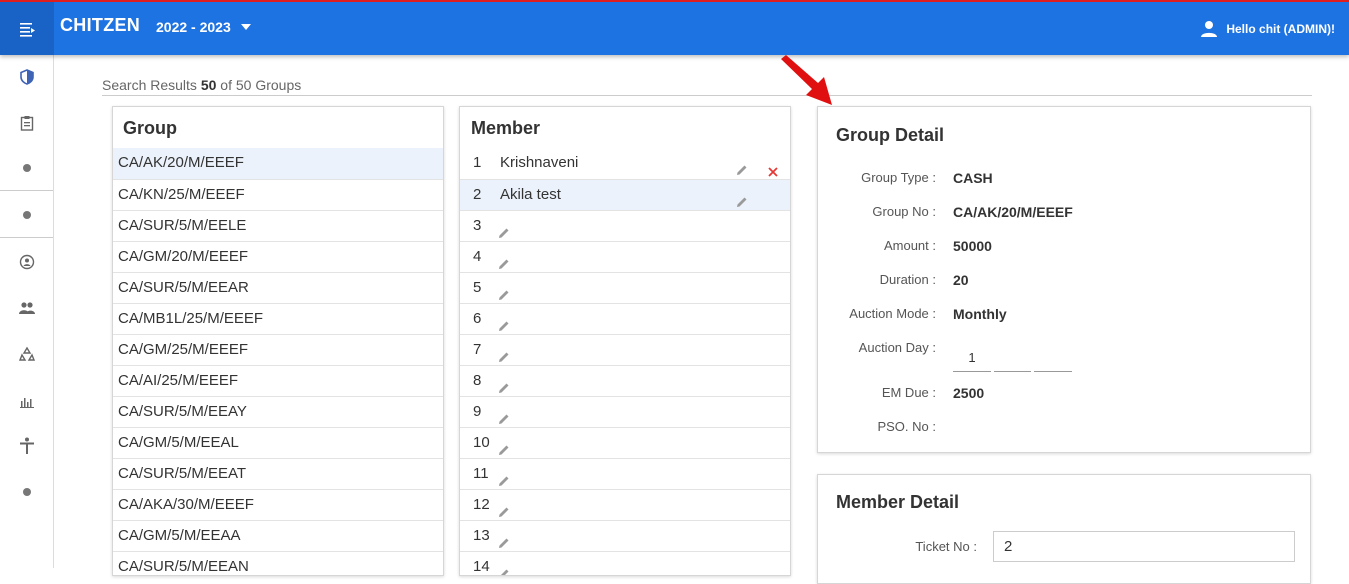 This screenshot has width=1349, height=584. I want to click on member-list-item: 11, so click(625, 473).